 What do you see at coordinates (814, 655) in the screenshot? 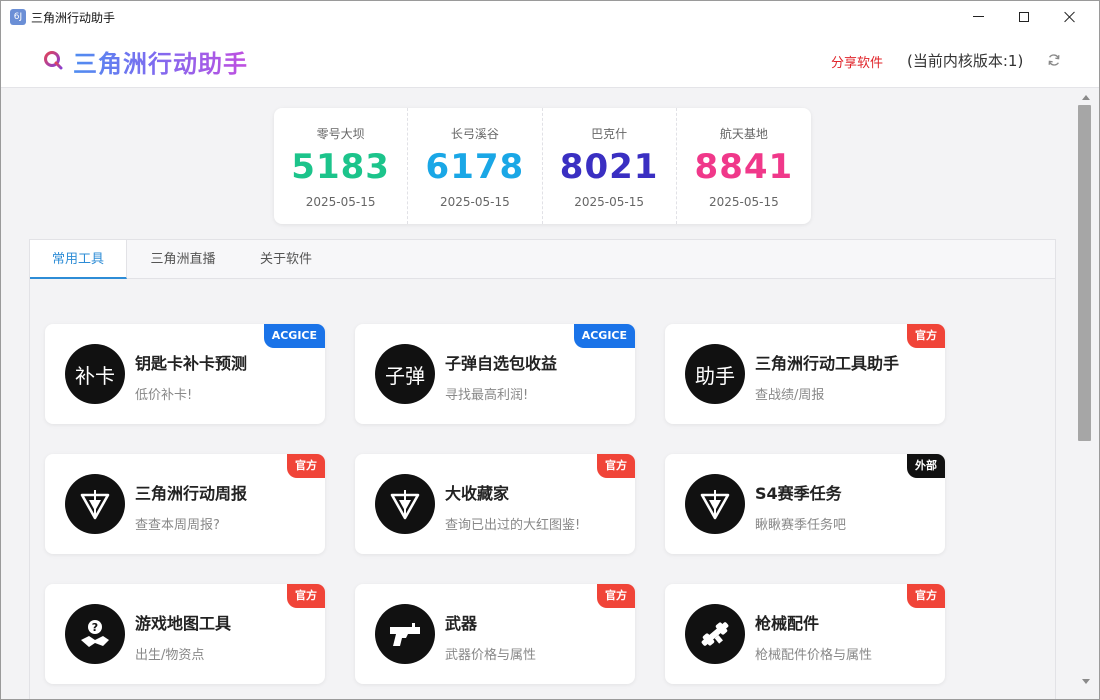
I see `tool-description: 枪械配件价格与属性` at bounding box center [814, 655].